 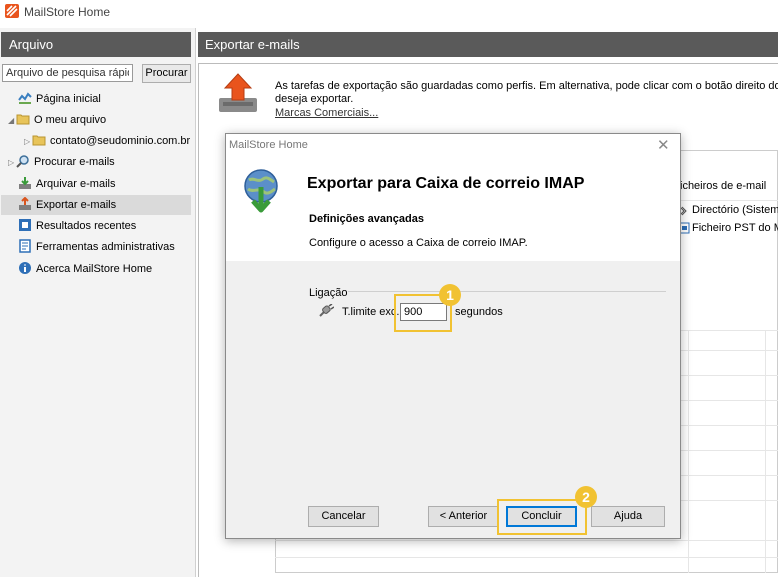 I want to click on list-item: Directório (Sistema, so click(x=728, y=211).